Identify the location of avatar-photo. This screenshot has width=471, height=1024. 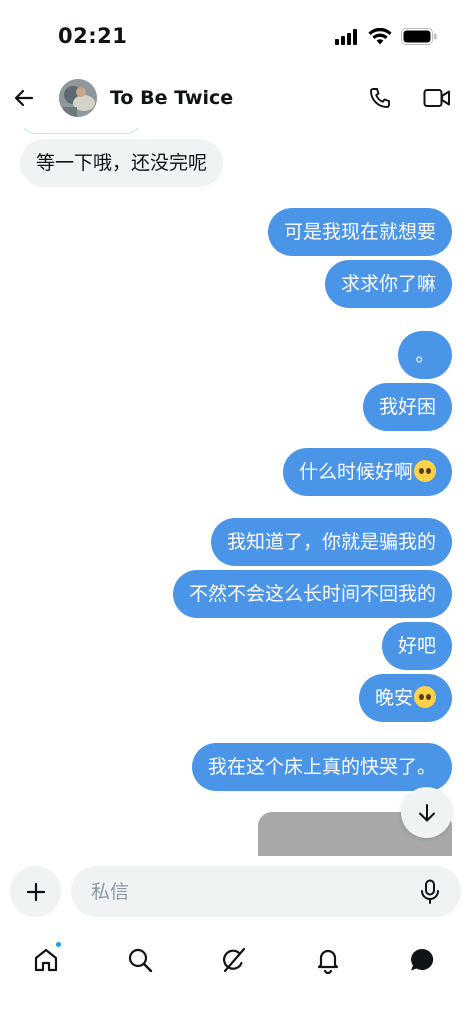
(78, 98).